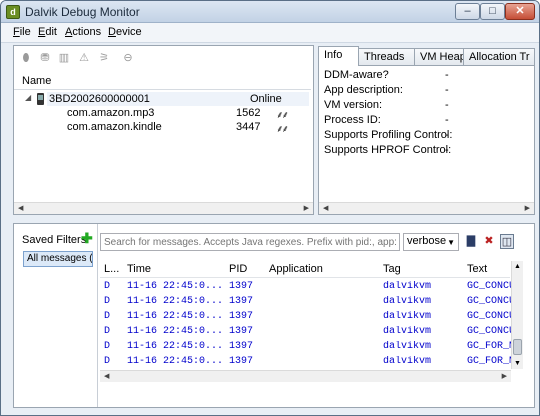 Image resolution: width=540 pixels, height=416 pixels. Describe the element at coordinates (51, 32) in the screenshot. I see `menu-edit-label: dit` at that location.